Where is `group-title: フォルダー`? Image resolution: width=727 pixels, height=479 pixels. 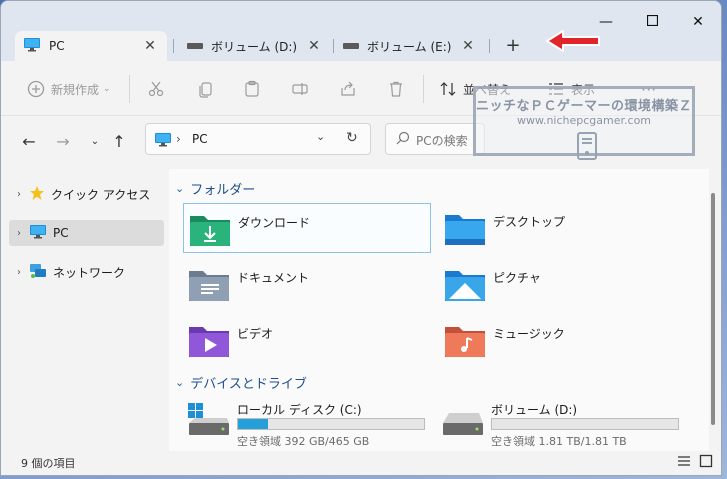
group-title: フォルダー is located at coordinates (223, 190).